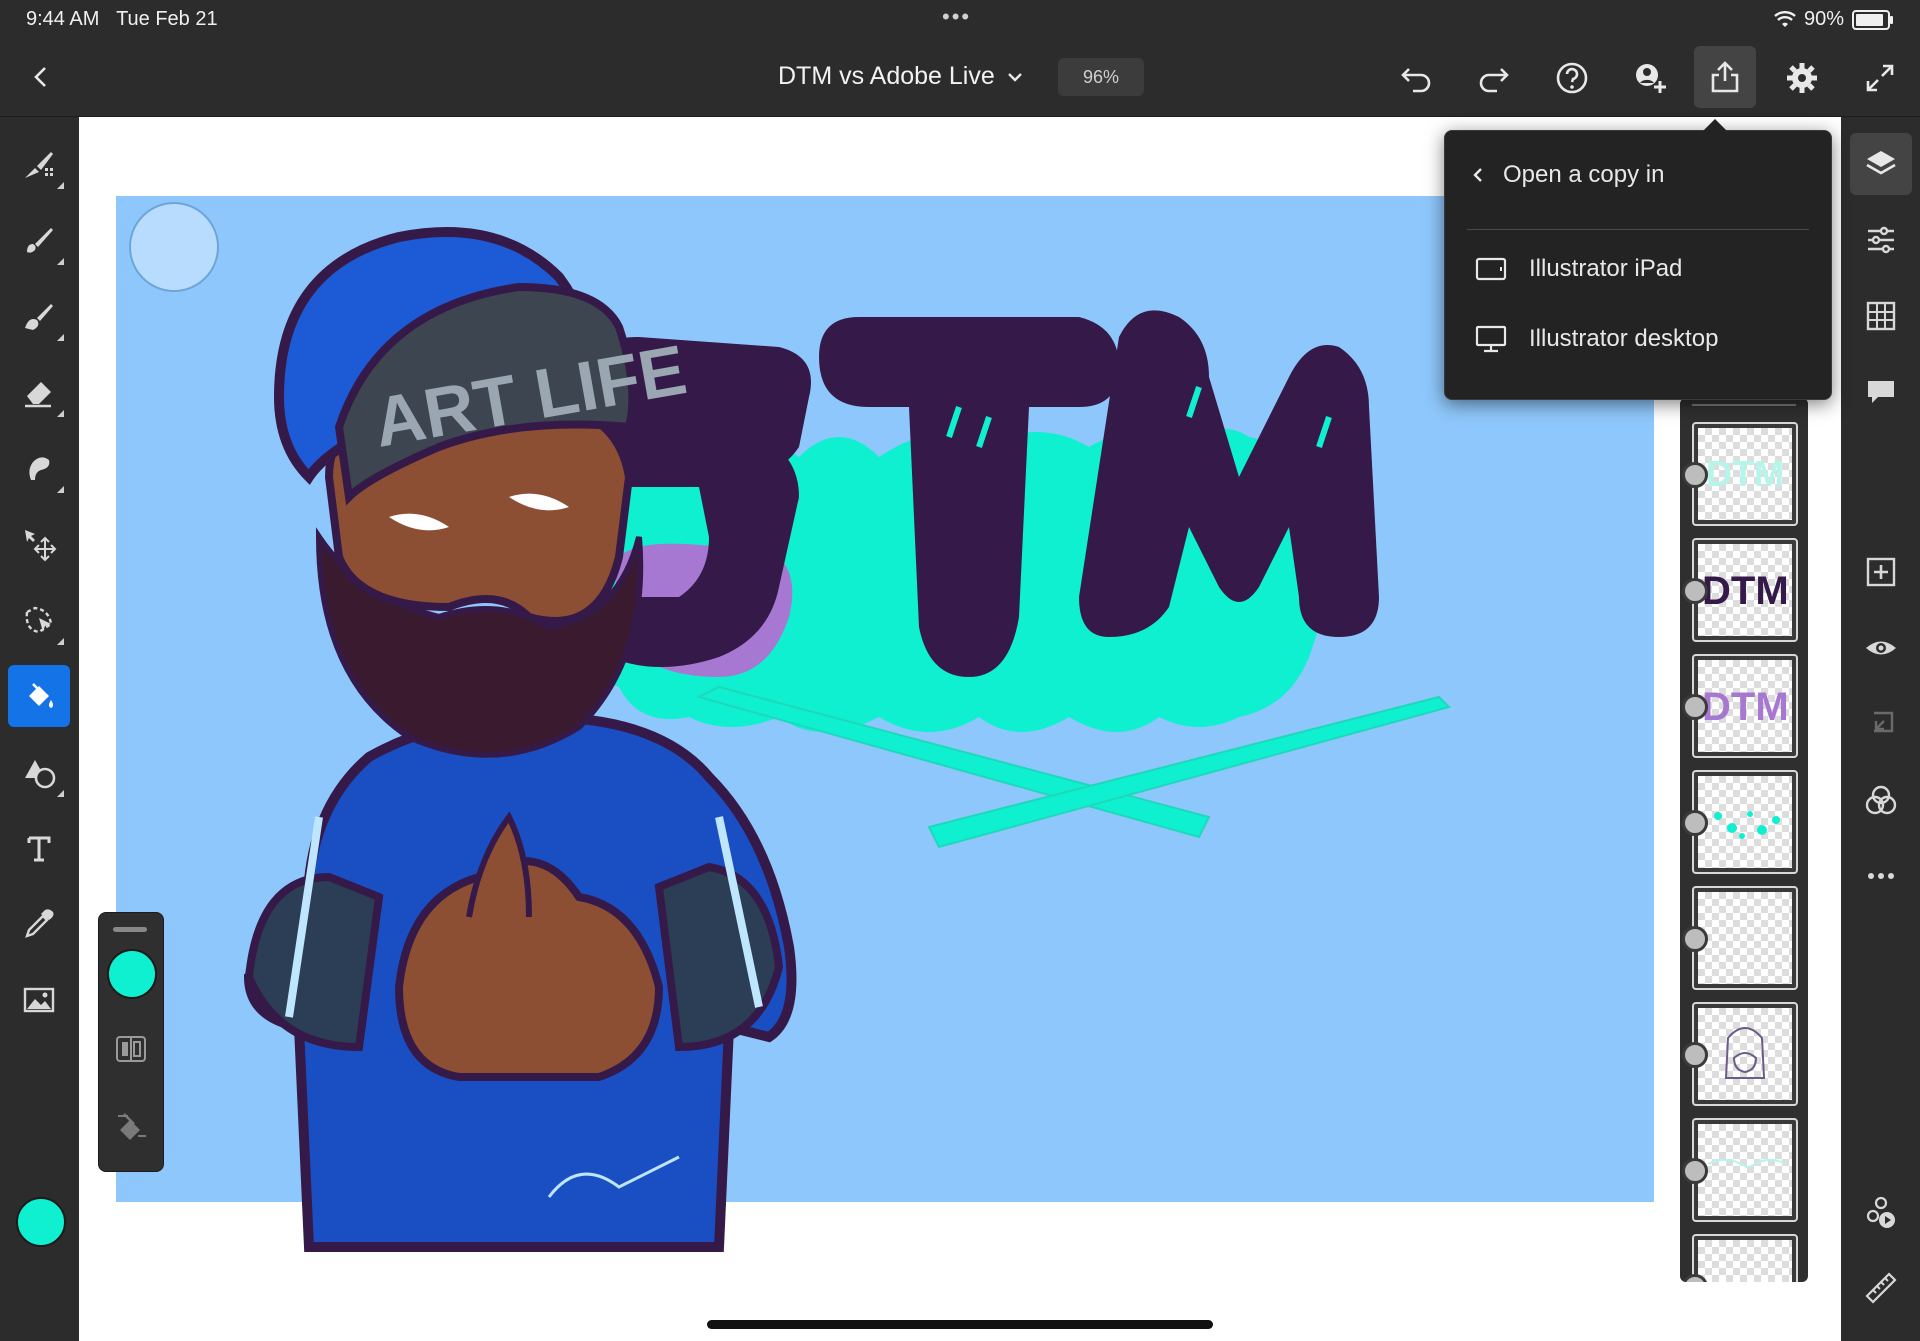  I want to click on image-icon, so click(39, 1000).